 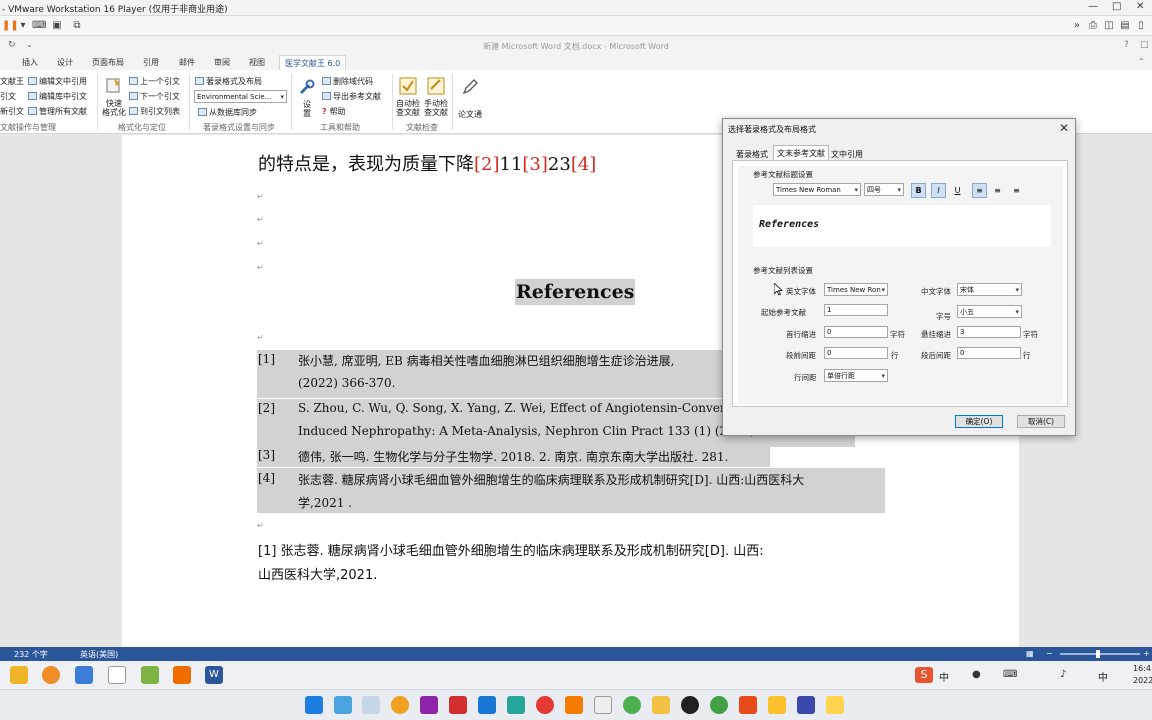 What do you see at coordinates (117, 675) in the screenshot?
I see `notepad-icon` at bounding box center [117, 675].